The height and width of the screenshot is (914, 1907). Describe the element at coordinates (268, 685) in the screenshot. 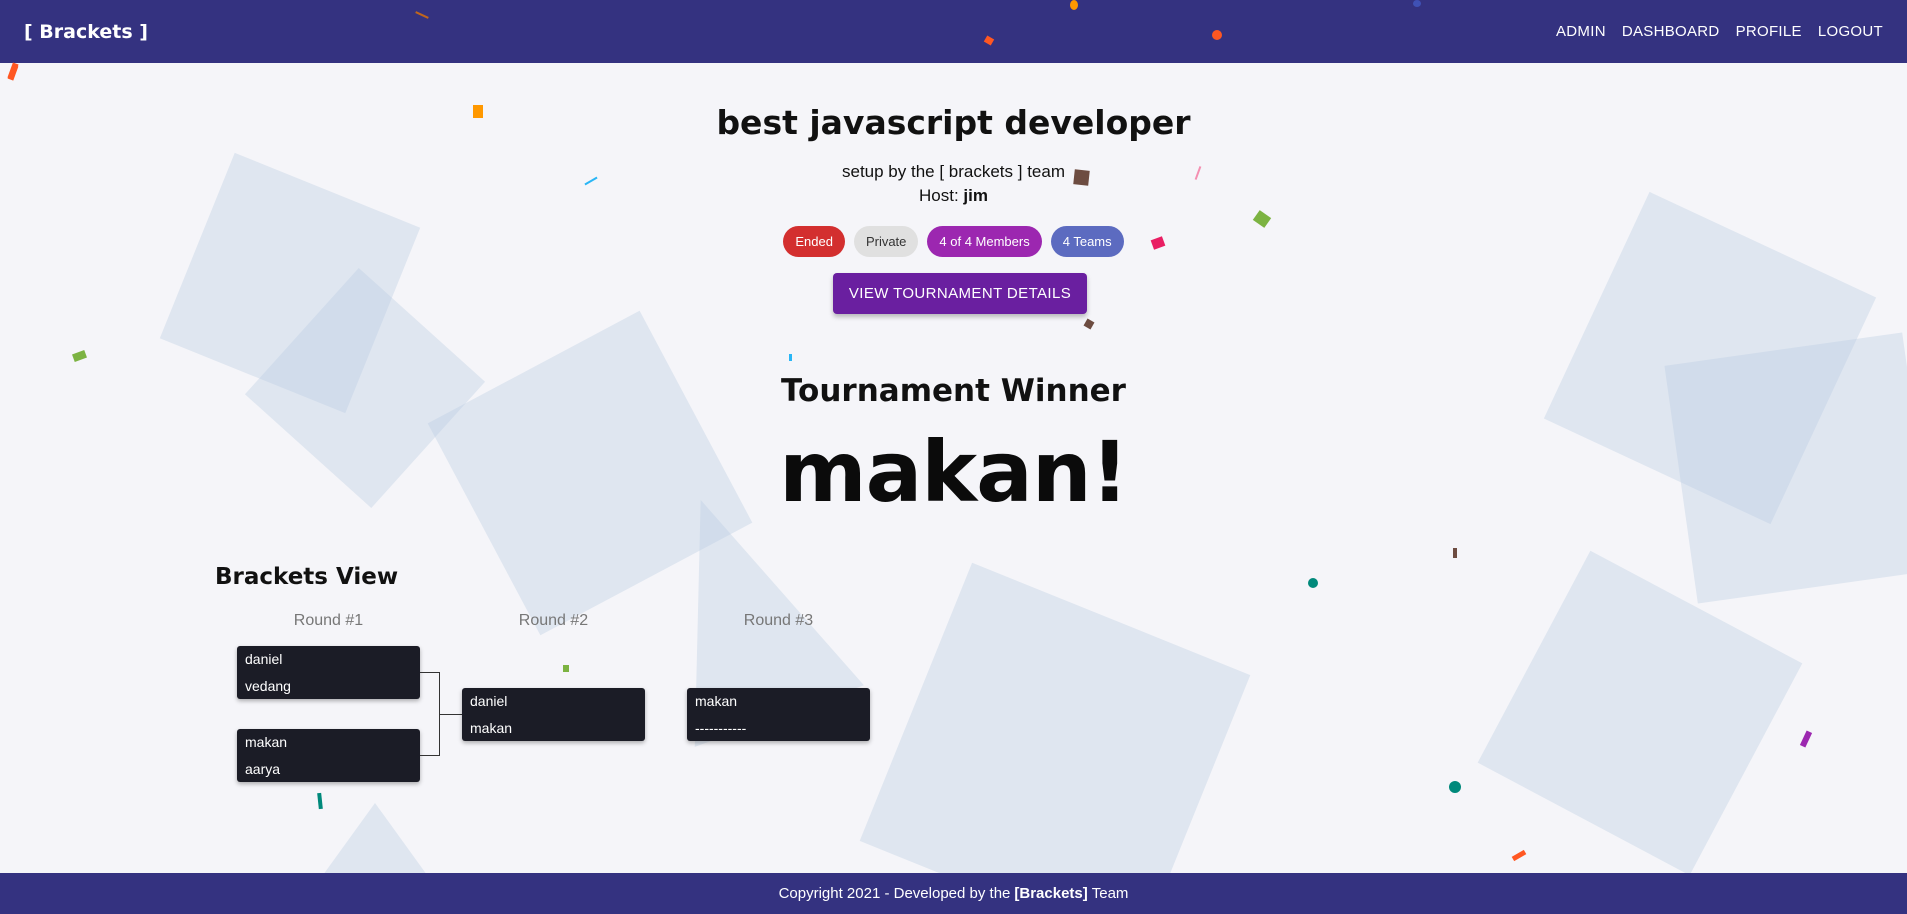

I see `match-team: vedang` at that location.